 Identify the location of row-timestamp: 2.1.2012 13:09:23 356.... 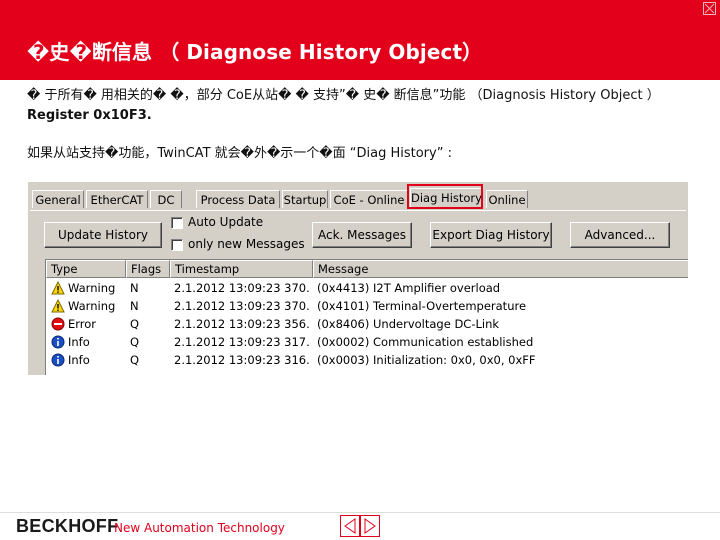
(242, 324).